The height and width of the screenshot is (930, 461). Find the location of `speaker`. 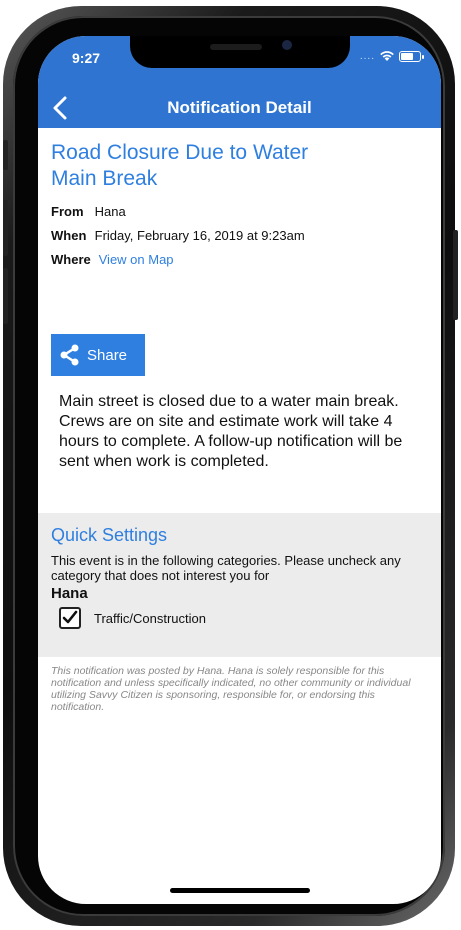

speaker is located at coordinates (236, 47).